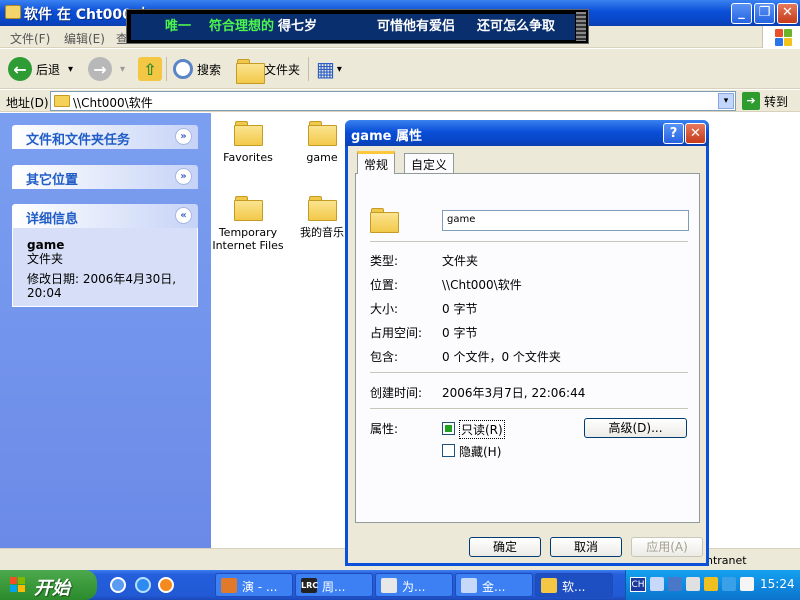  I want to click on menu-edit: 编辑(E), so click(84, 38).